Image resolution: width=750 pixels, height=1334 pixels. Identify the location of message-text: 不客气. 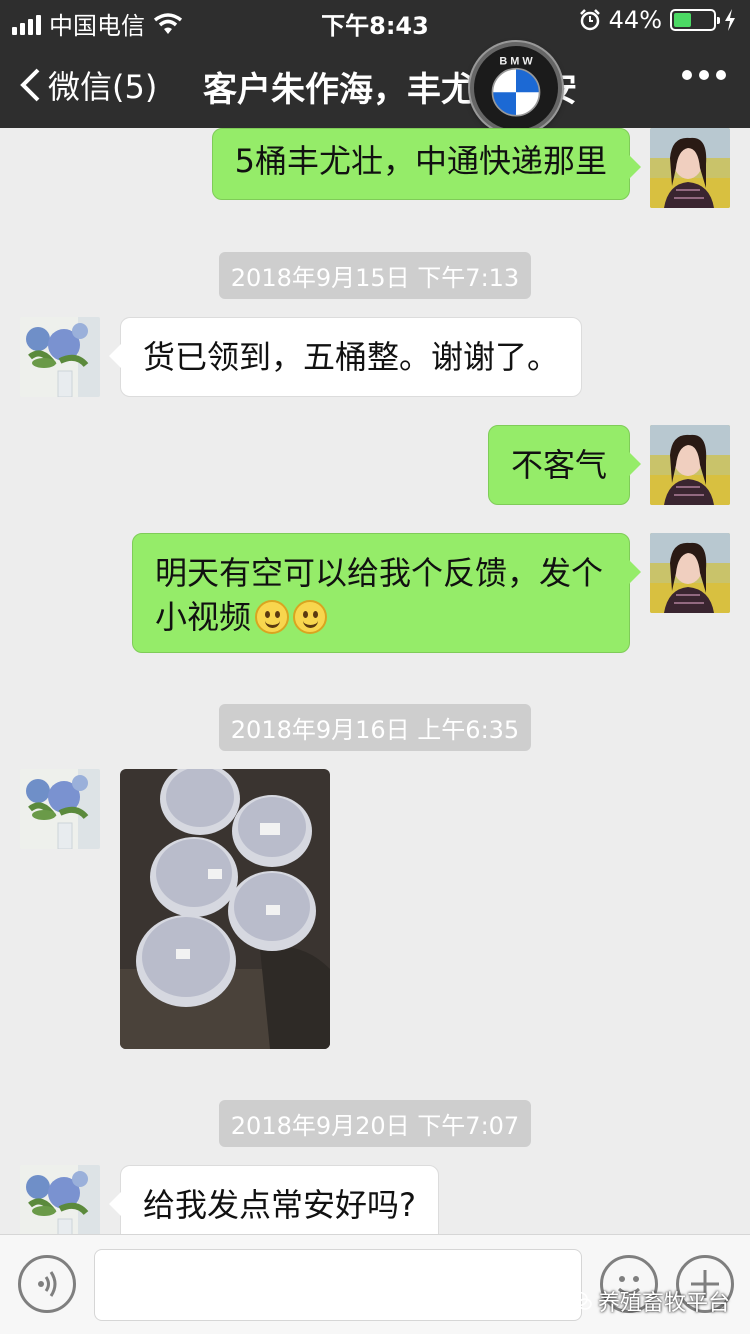
(558, 465).